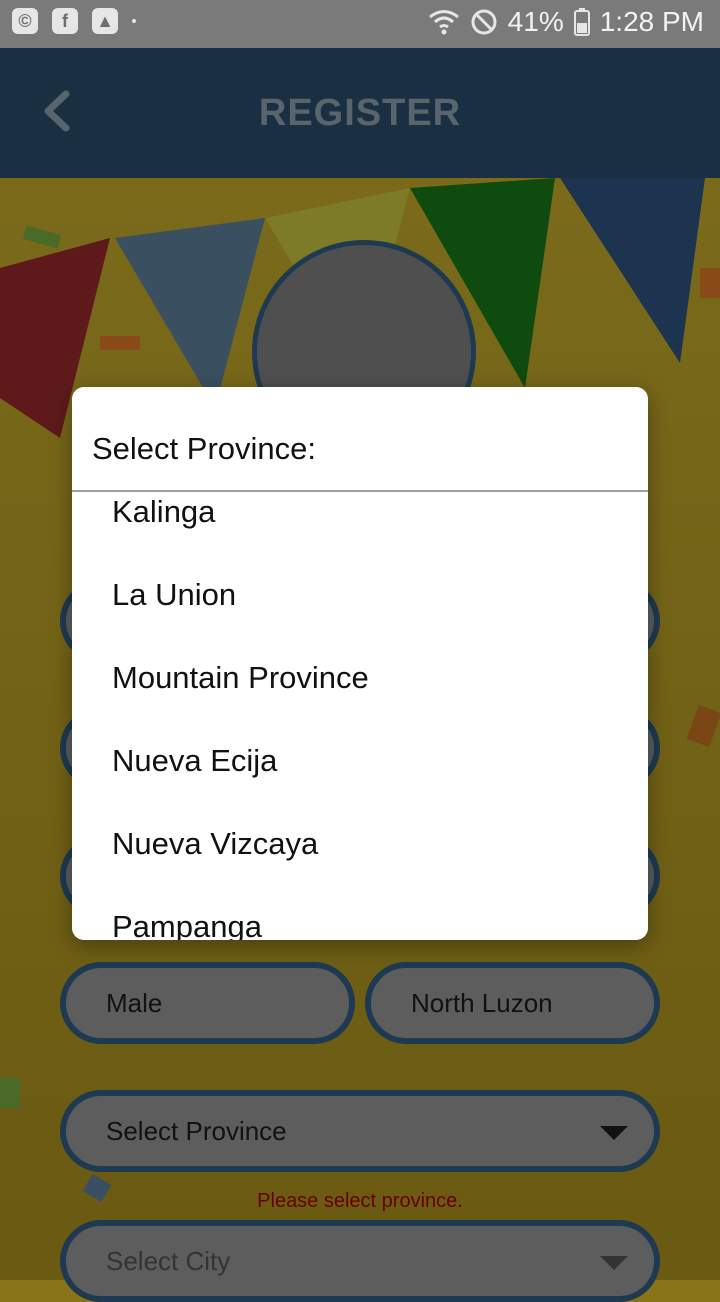  I want to click on province-option-pampanga: Pampanga, so click(187, 924).